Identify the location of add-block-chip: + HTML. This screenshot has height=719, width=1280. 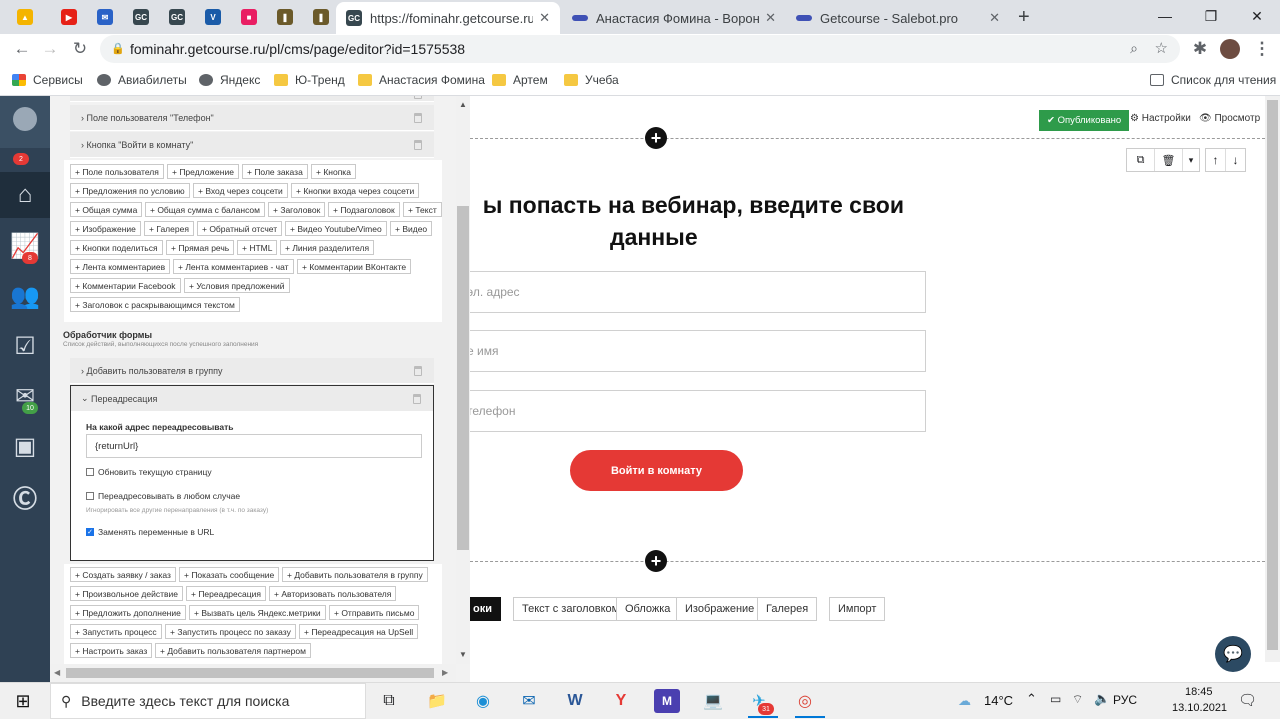
(257, 247).